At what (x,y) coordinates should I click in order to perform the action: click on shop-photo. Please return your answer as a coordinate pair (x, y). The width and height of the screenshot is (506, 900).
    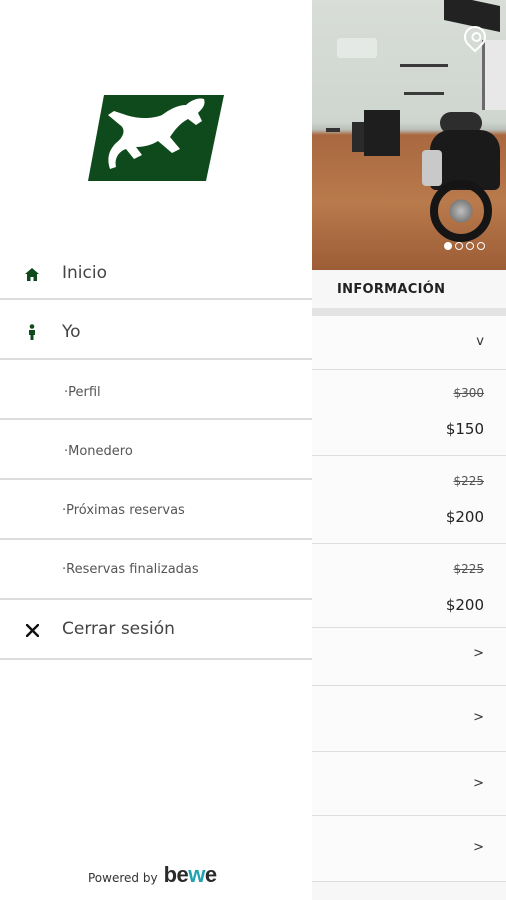
    Looking at the image, I should click on (409, 135).